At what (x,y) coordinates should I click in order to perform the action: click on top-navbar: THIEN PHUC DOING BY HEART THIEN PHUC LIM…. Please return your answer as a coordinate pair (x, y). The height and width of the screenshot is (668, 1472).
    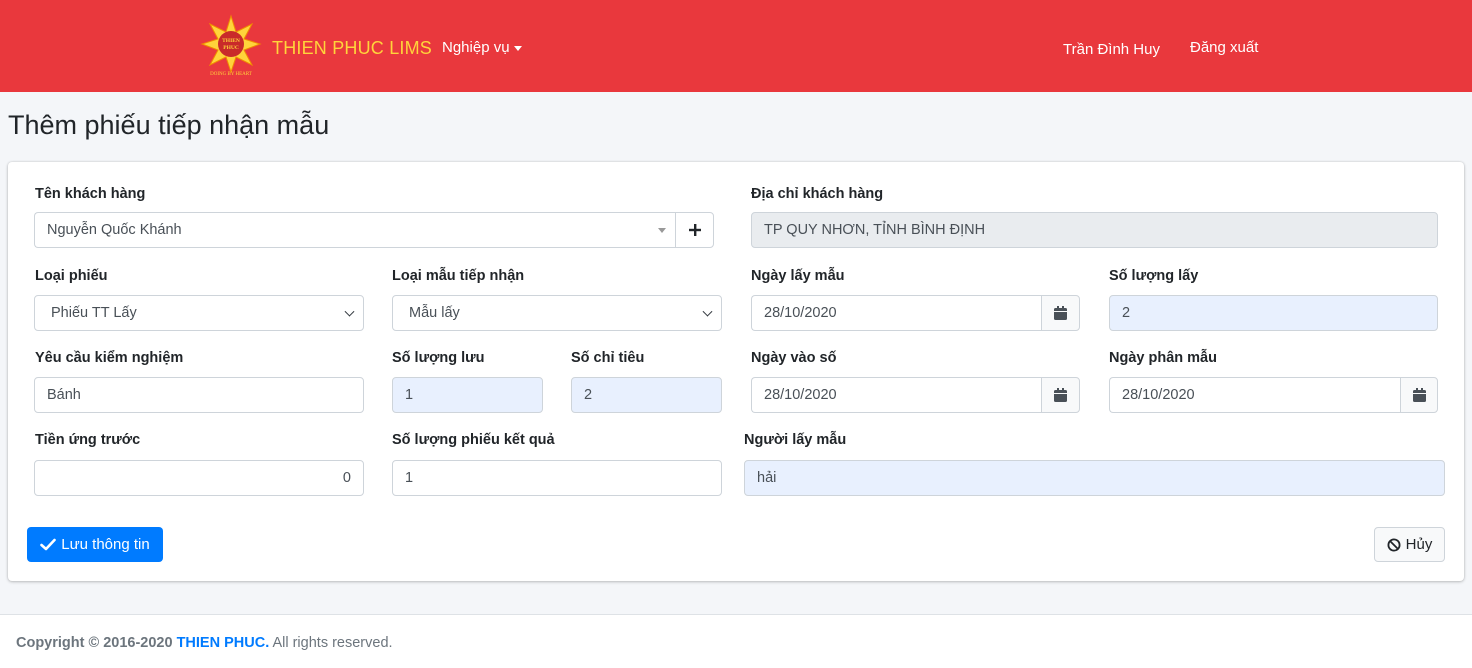
    Looking at the image, I should click on (736, 46).